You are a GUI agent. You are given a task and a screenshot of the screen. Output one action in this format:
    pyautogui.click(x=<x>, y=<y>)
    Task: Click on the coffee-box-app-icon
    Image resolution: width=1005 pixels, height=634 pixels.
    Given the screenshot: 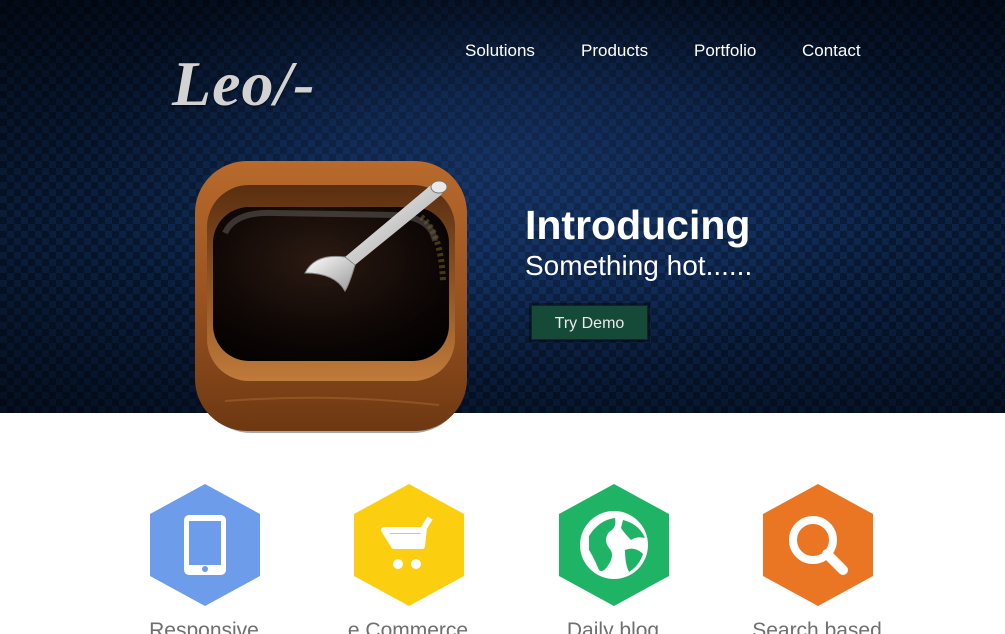 What is the action you would take?
    pyautogui.click(x=331, y=297)
    